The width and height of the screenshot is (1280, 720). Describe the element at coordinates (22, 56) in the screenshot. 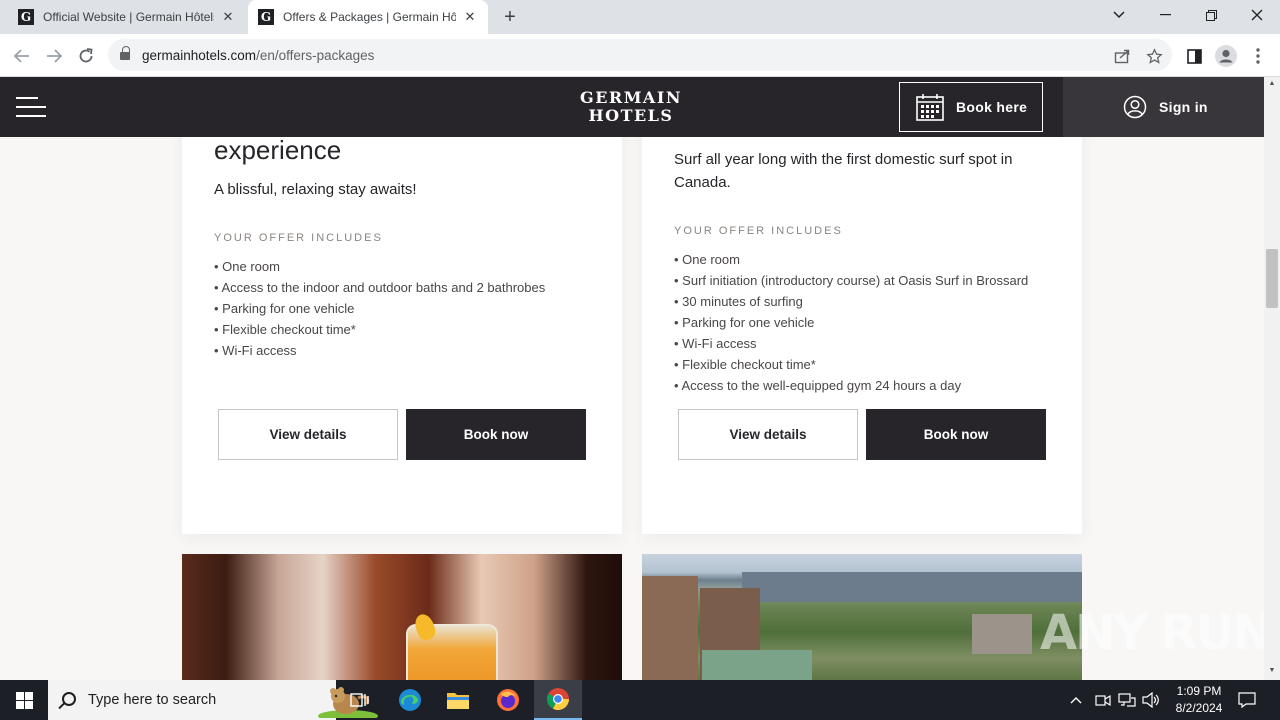

I see `back-arrow-icon` at that location.